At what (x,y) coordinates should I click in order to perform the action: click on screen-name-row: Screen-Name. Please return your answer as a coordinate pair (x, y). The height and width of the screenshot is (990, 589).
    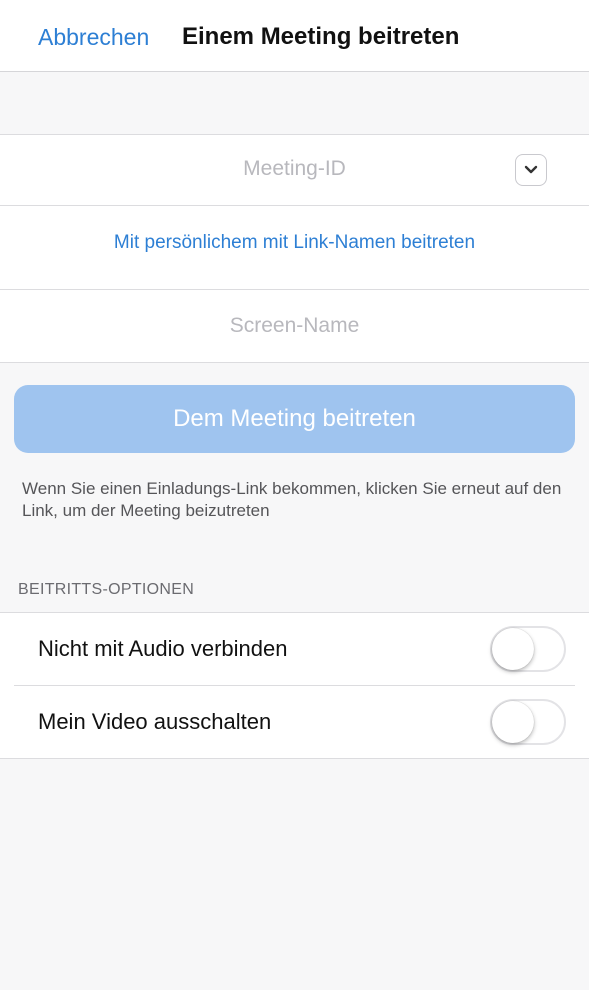
    Looking at the image, I should click on (294, 326).